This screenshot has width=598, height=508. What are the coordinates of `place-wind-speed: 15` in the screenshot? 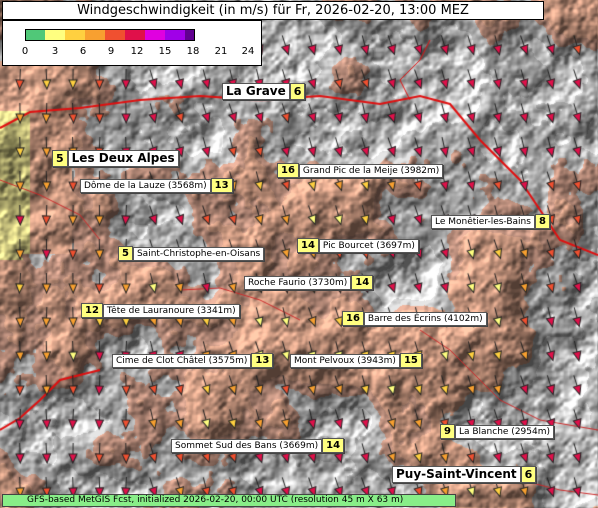 It's located at (410, 360).